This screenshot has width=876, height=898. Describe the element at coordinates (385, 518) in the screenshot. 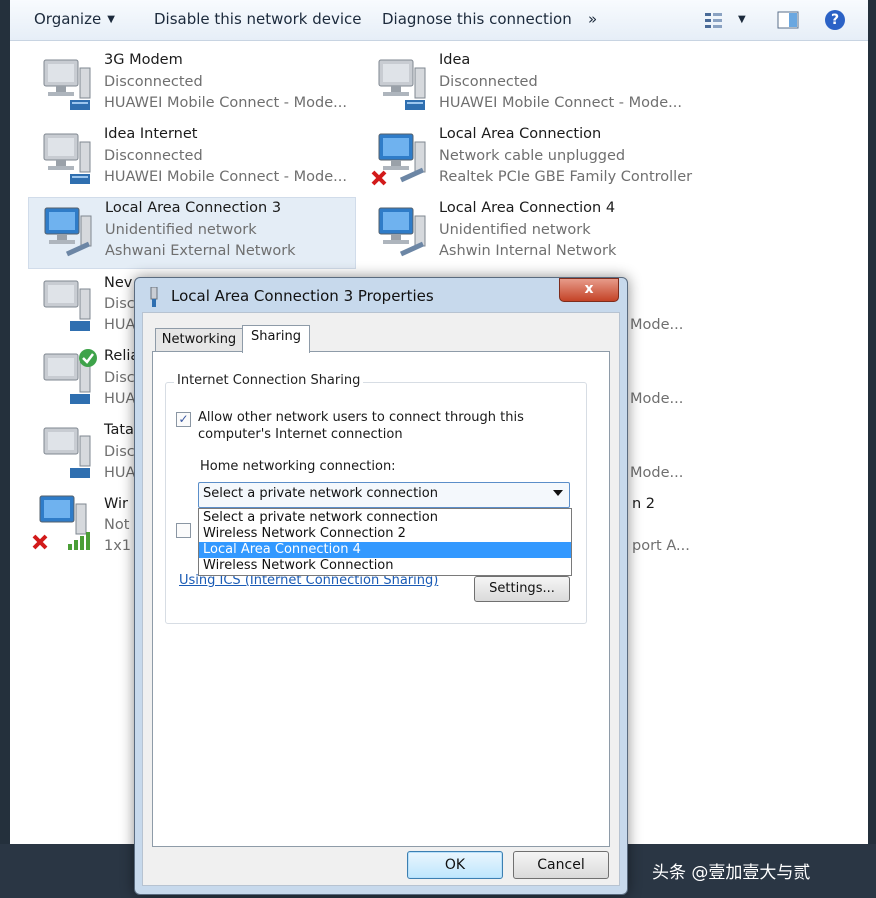

I see `dropdown-option: Select a private network connection` at that location.